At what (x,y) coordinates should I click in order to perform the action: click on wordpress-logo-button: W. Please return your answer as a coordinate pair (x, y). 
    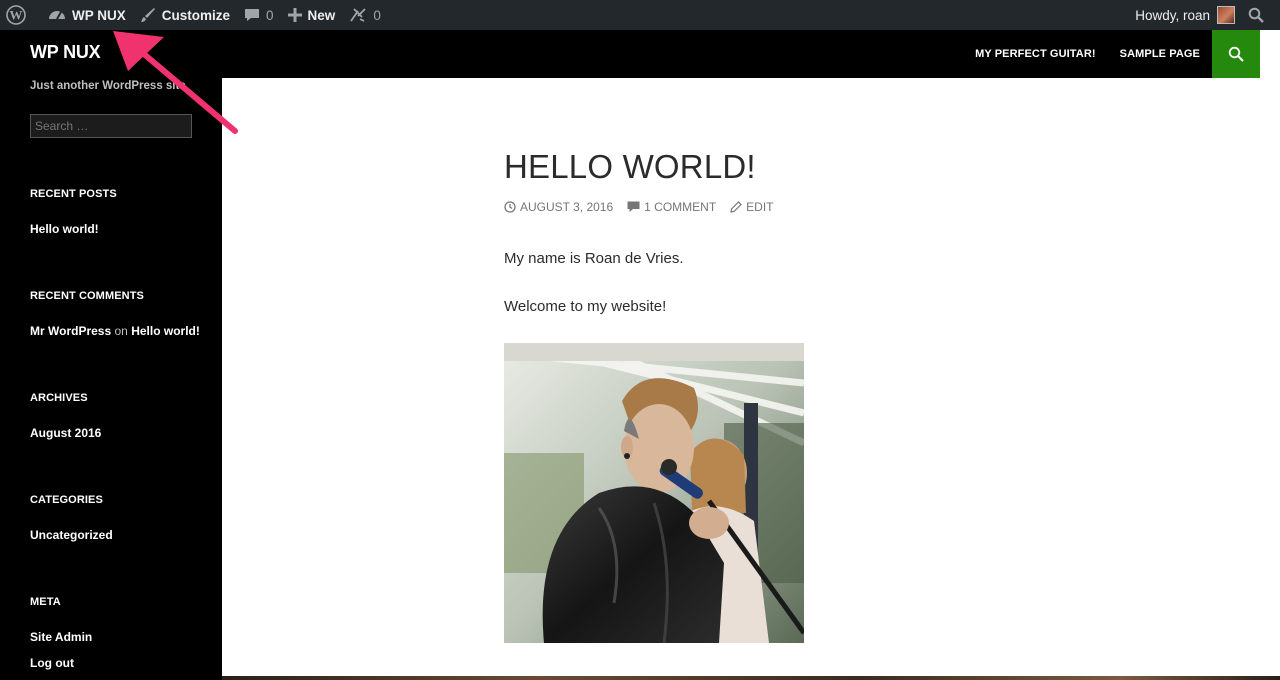
    Looking at the image, I should click on (20, 15).